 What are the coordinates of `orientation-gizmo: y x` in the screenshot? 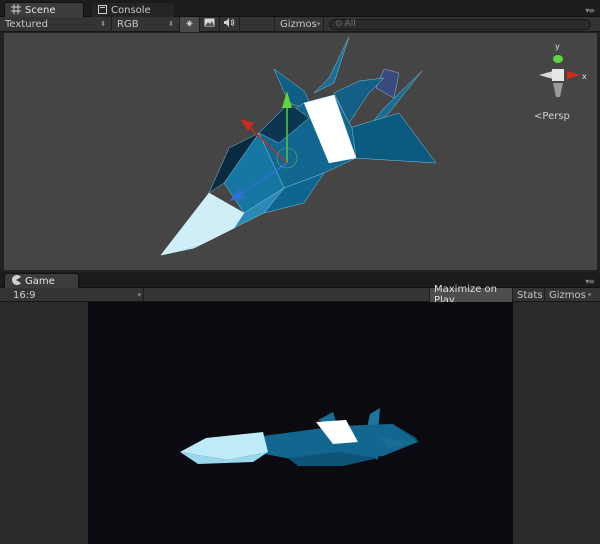 It's located at (559, 69).